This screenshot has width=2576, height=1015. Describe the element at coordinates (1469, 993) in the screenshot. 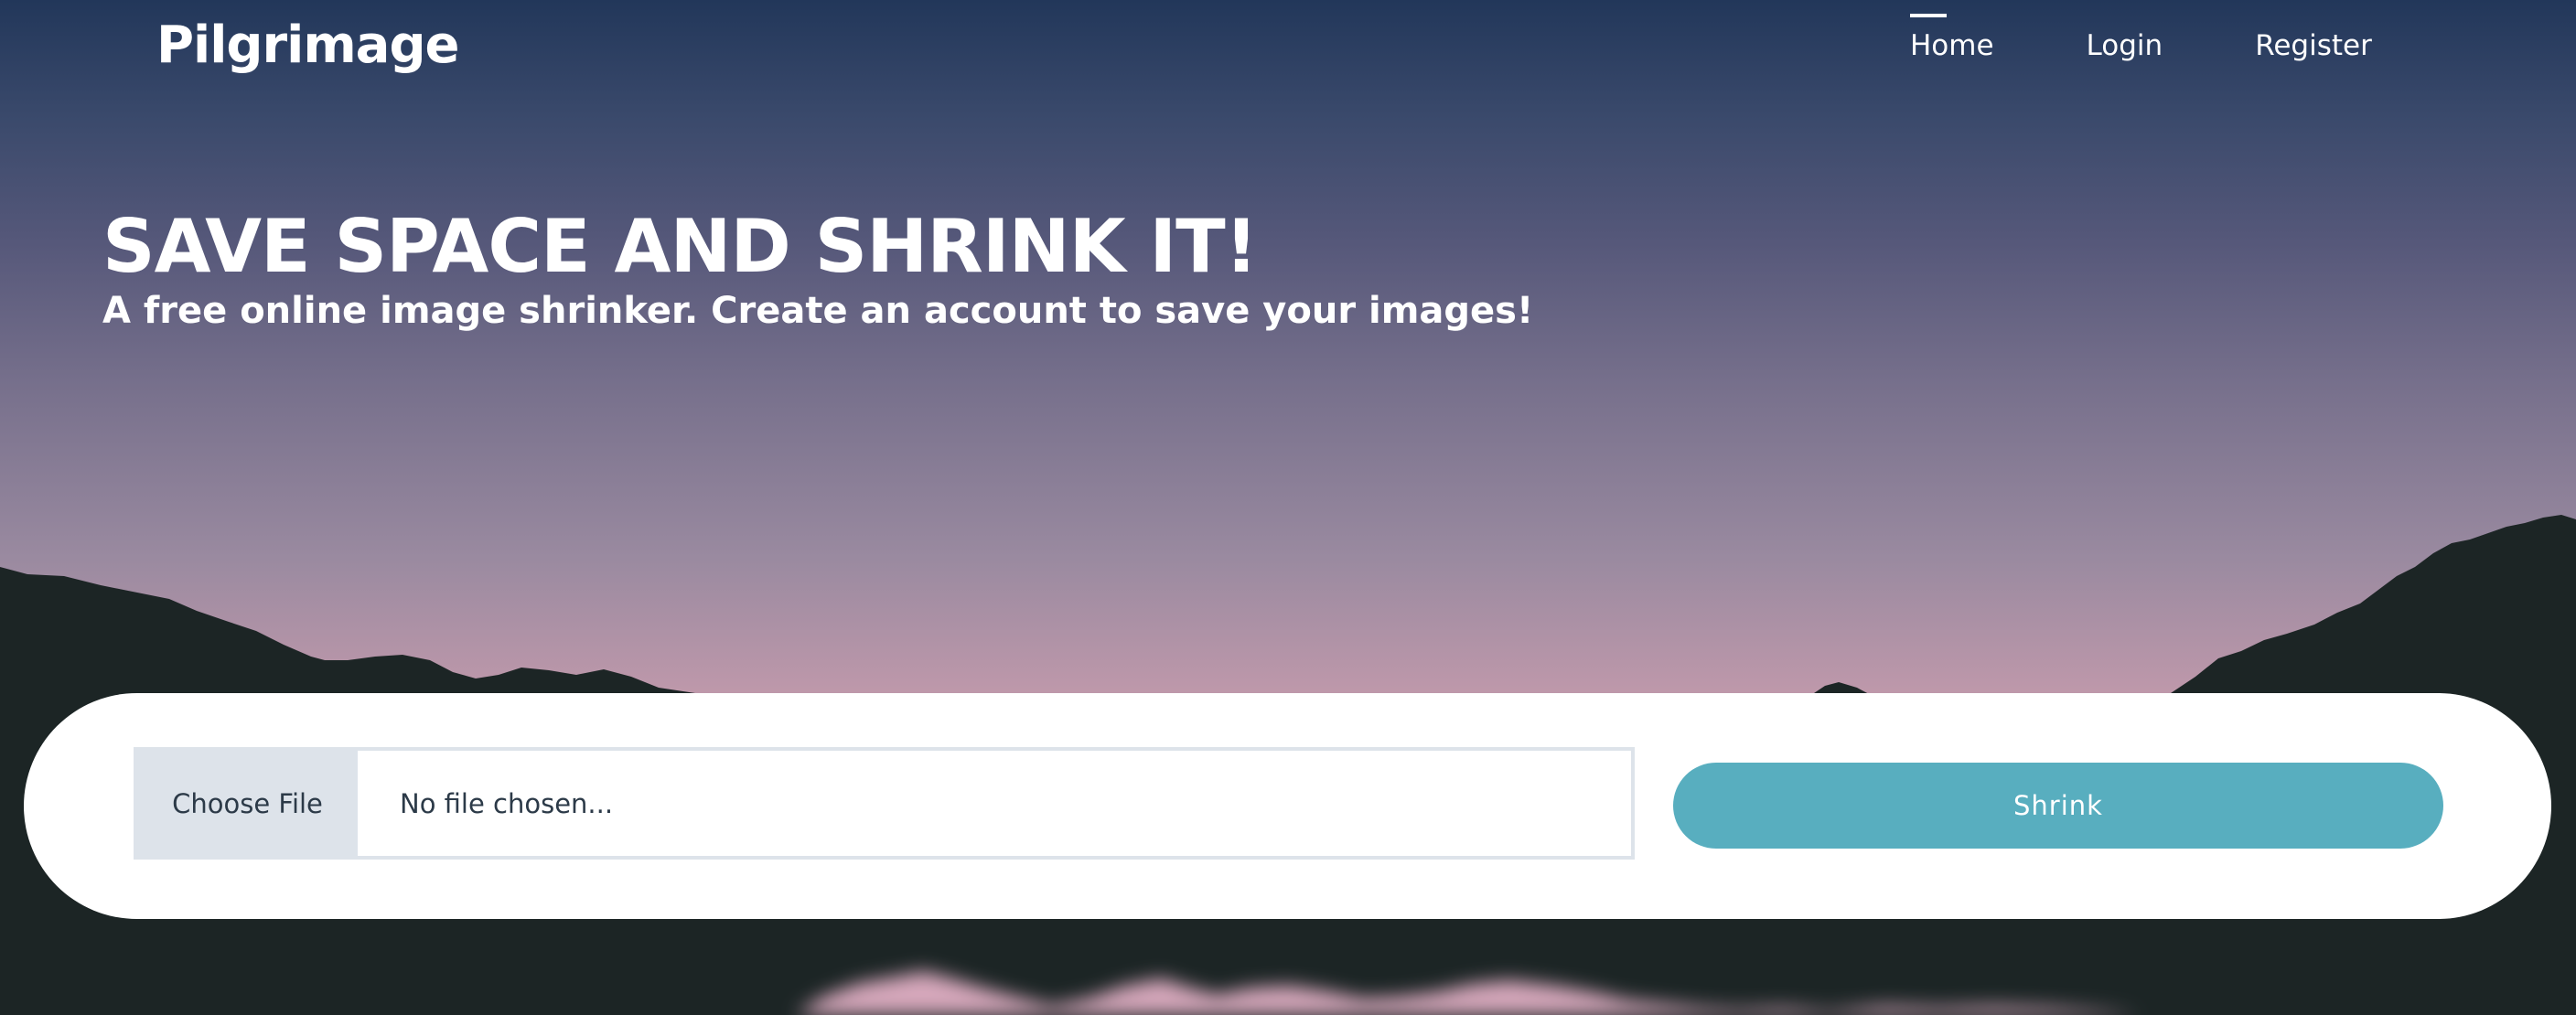

I see `lake-reflection` at that location.